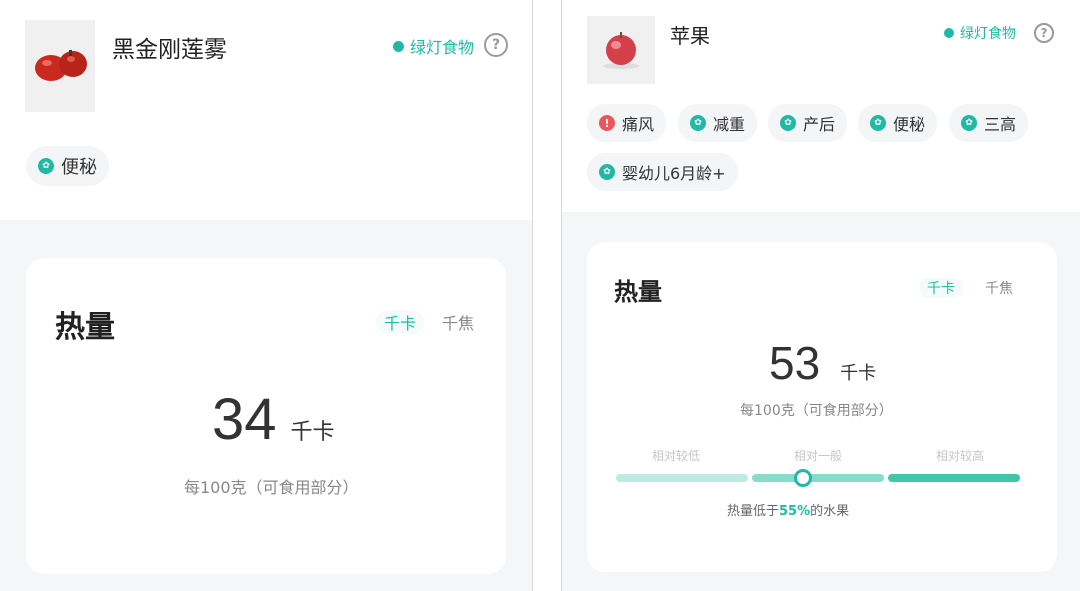 This screenshot has width=1080, height=591. Describe the element at coordinates (682, 478) in the screenshot. I see `scale-segment-low` at that location.